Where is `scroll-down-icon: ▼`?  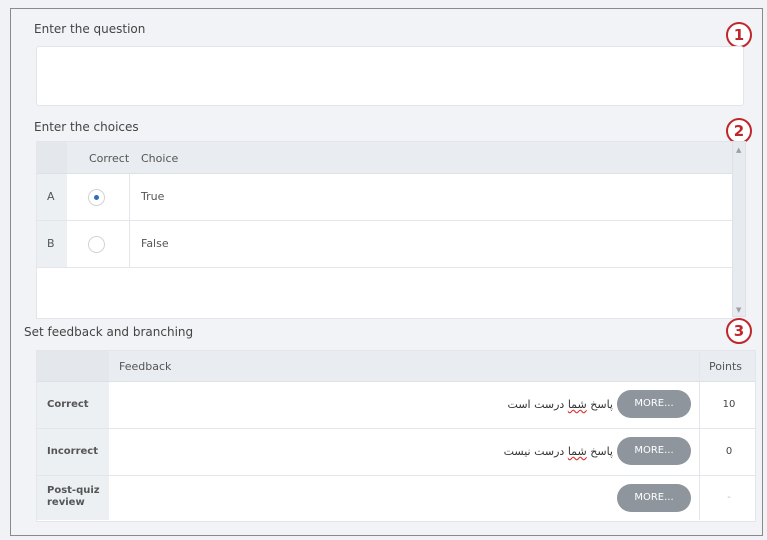
scroll-down-icon: ▼ is located at coordinates (738, 310).